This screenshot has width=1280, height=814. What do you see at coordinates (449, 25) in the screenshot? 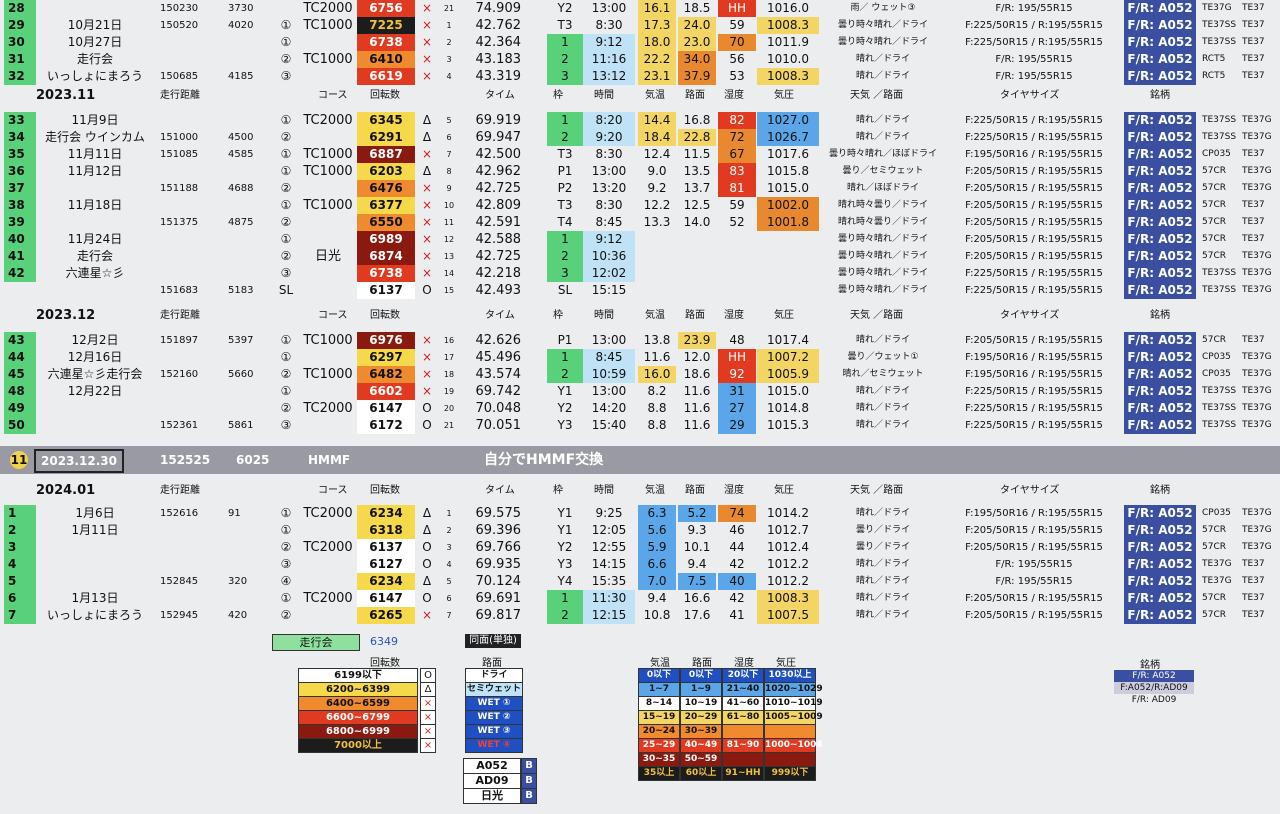
I see `row-index: 1` at bounding box center [449, 25].